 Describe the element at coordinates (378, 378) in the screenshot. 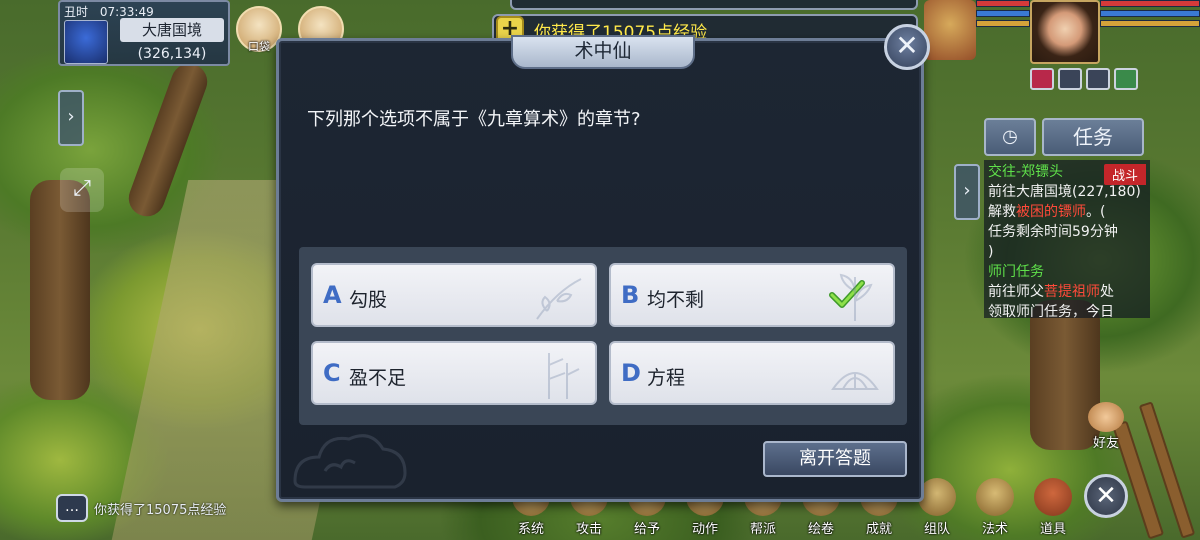

I see `option-text: 盈不足` at that location.